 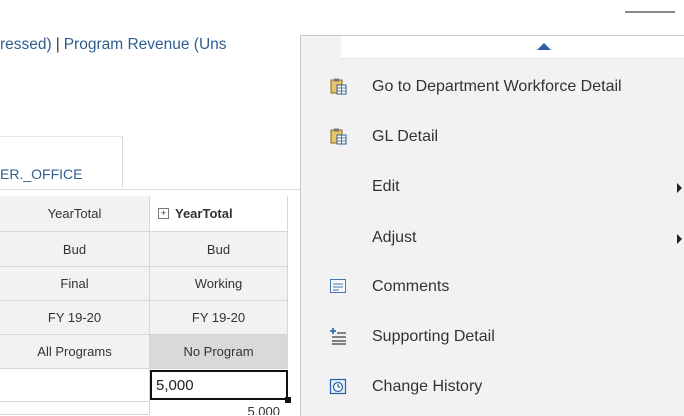 What do you see at coordinates (338, 336) in the screenshot?
I see `supporting-detail-icon` at bounding box center [338, 336].